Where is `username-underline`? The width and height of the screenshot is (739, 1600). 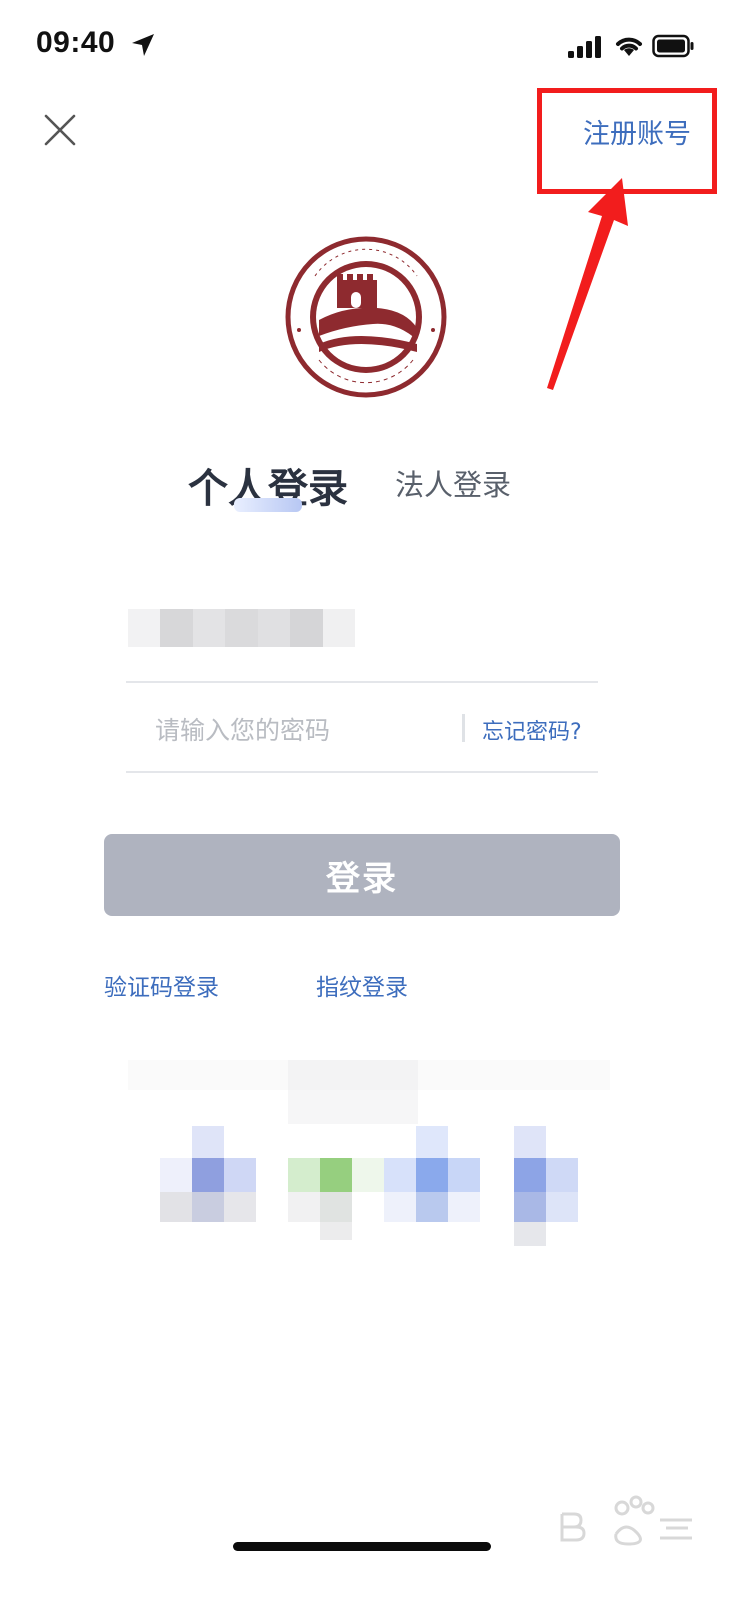
username-underline is located at coordinates (362, 682).